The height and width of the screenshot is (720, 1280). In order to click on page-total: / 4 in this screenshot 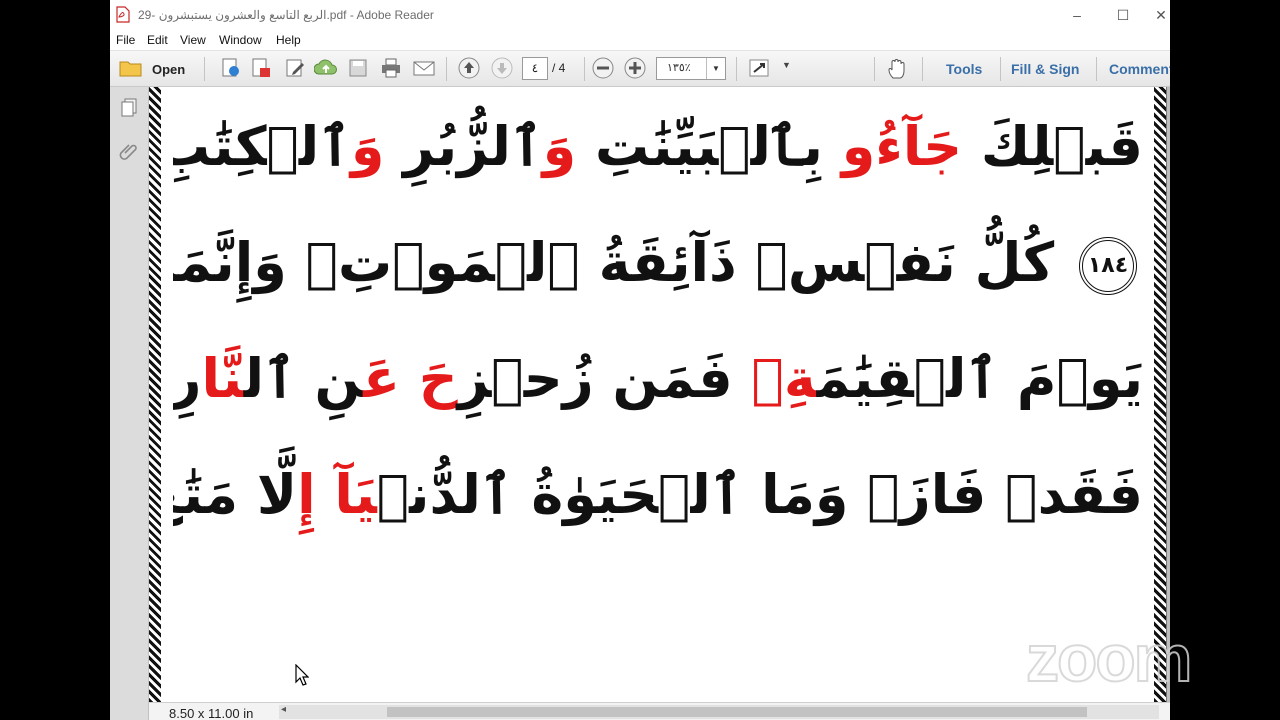, I will do `click(559, 68)`.